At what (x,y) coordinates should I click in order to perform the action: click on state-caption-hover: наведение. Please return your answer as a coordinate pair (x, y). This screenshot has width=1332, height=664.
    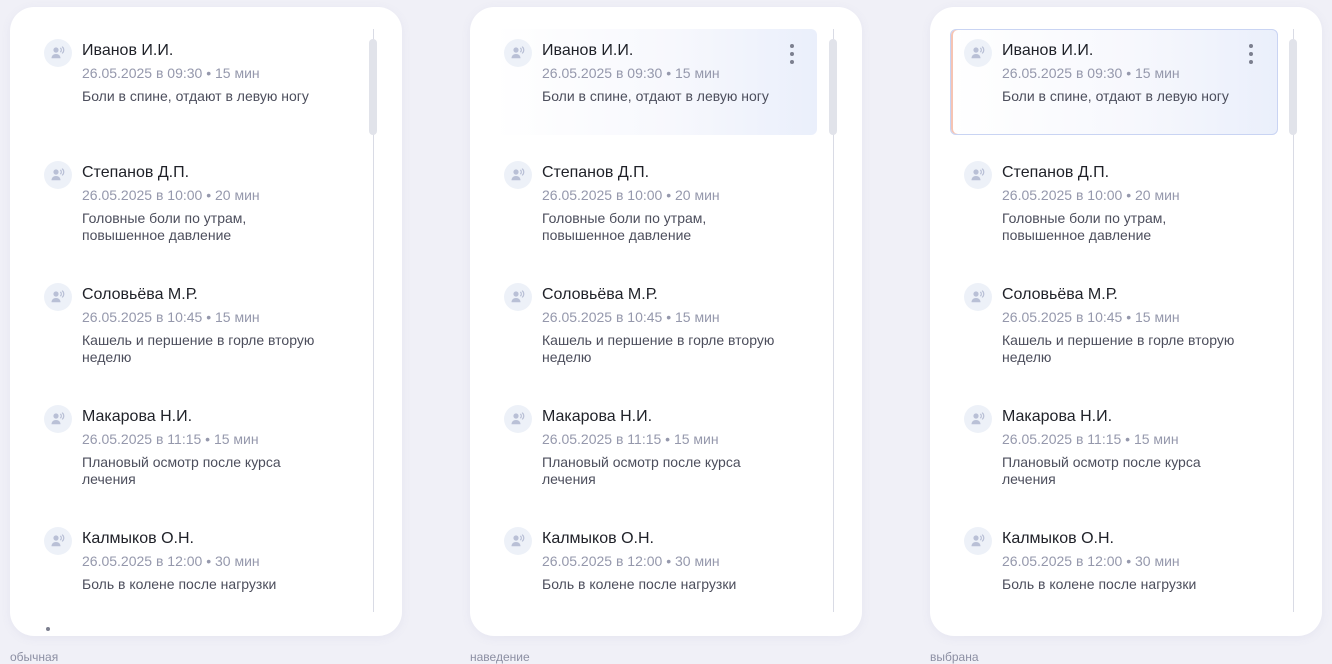
    Looking at the image, I should click on (500, 657).